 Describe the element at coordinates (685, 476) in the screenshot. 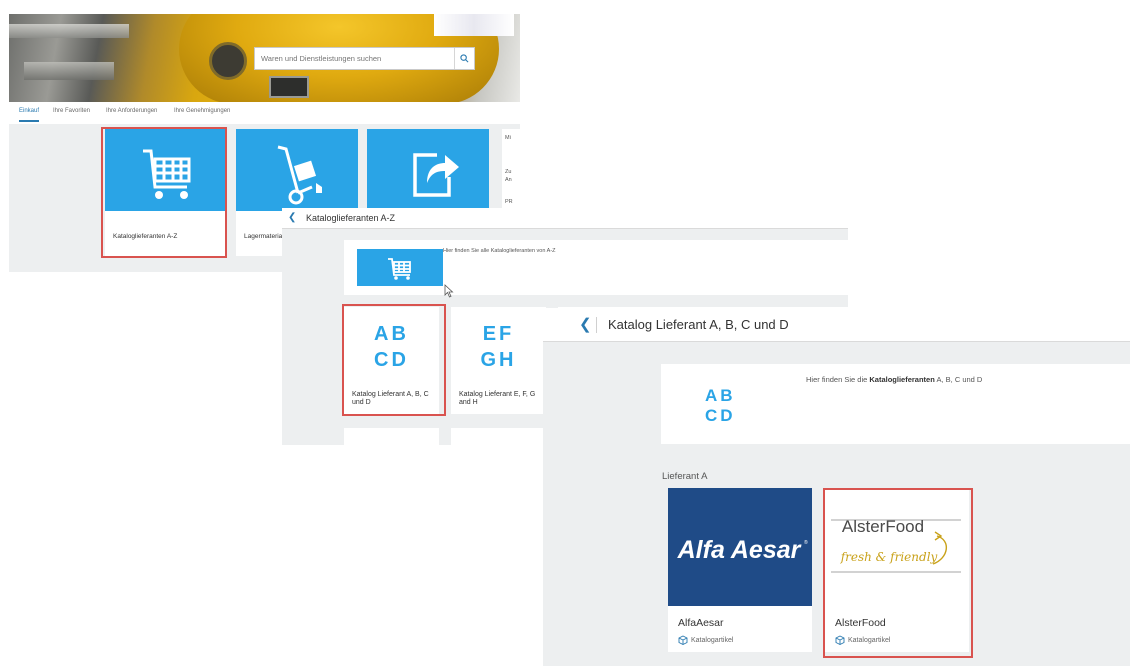

I see `section-title: Lieferant A` at that location.